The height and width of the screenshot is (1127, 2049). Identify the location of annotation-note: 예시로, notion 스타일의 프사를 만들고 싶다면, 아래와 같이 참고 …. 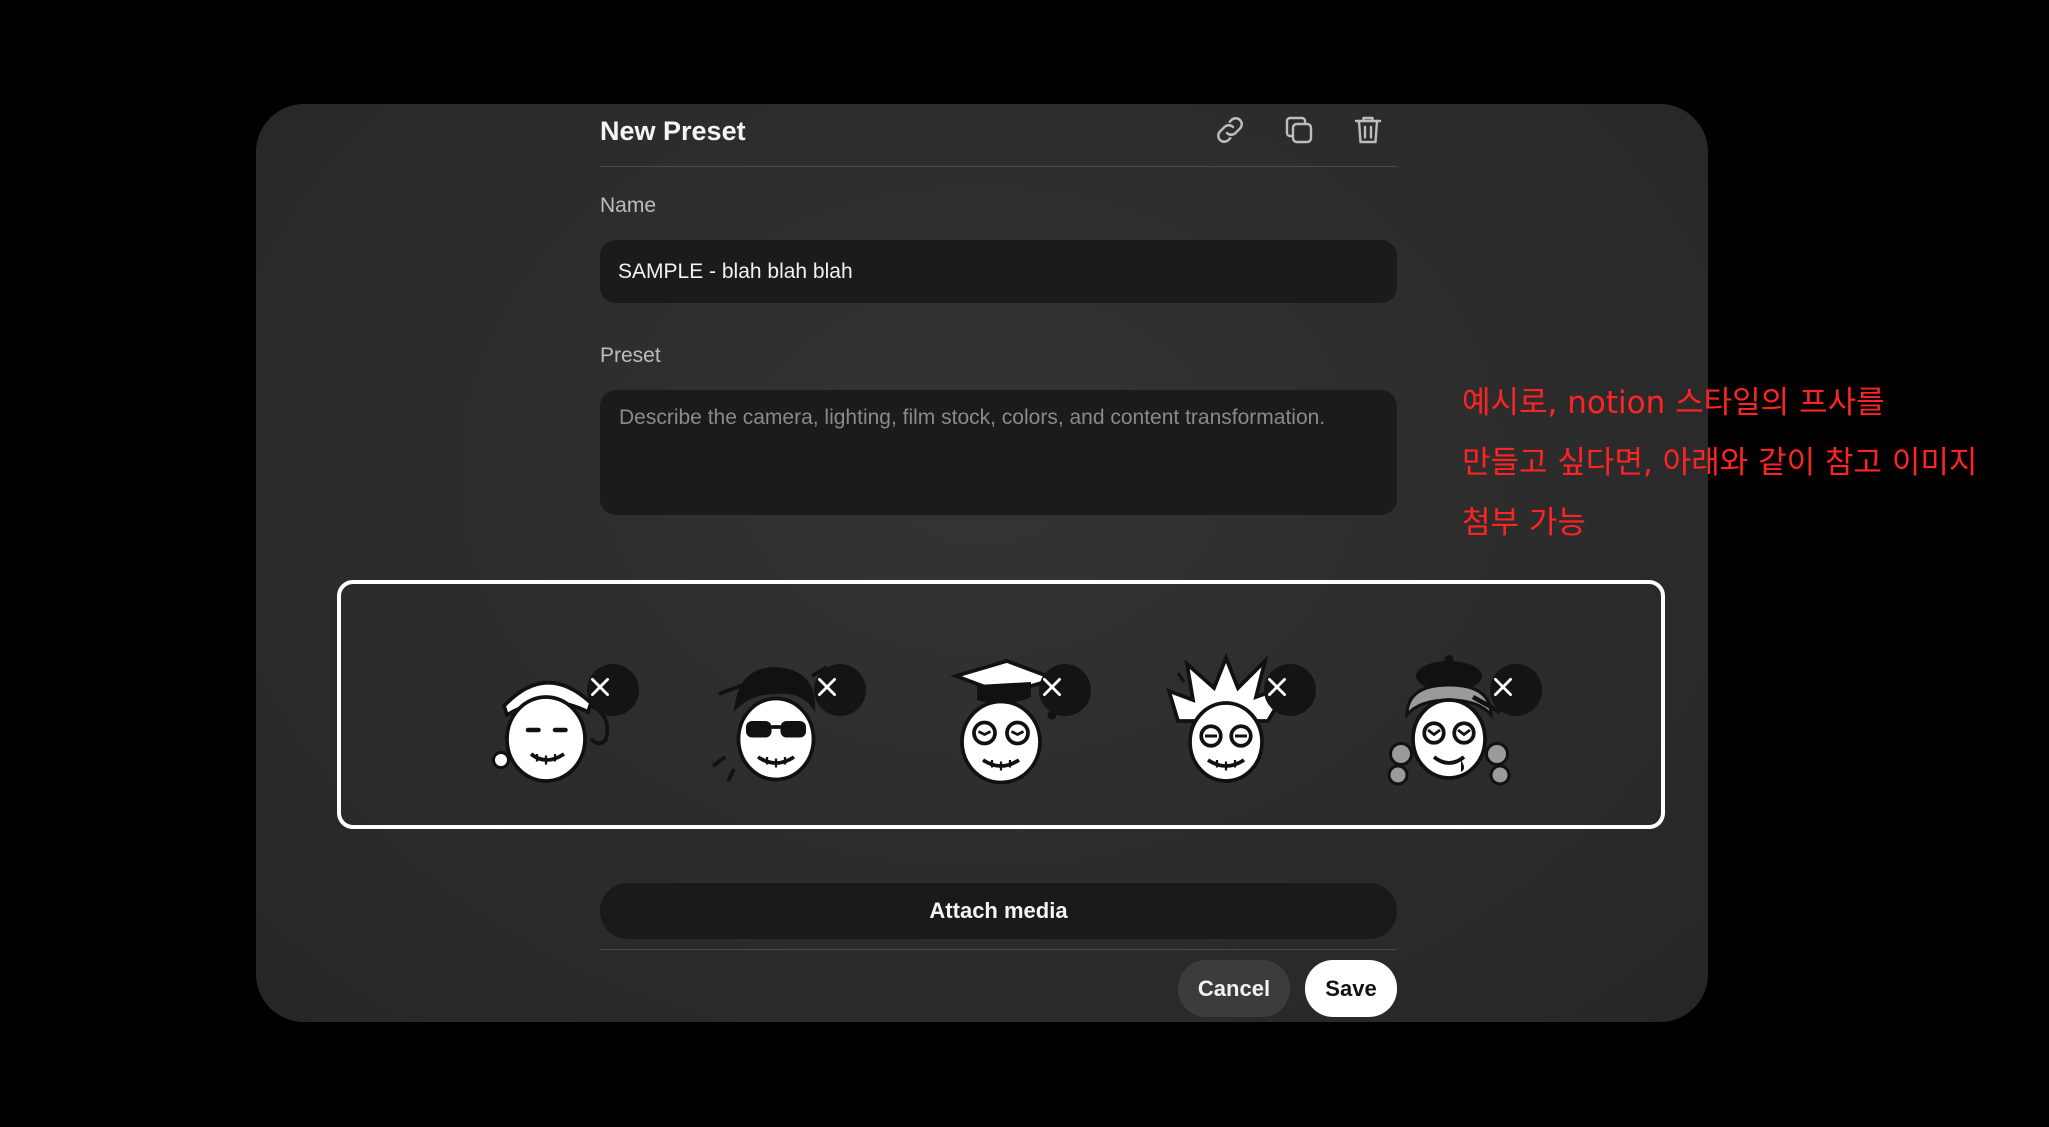
(1742, 463).